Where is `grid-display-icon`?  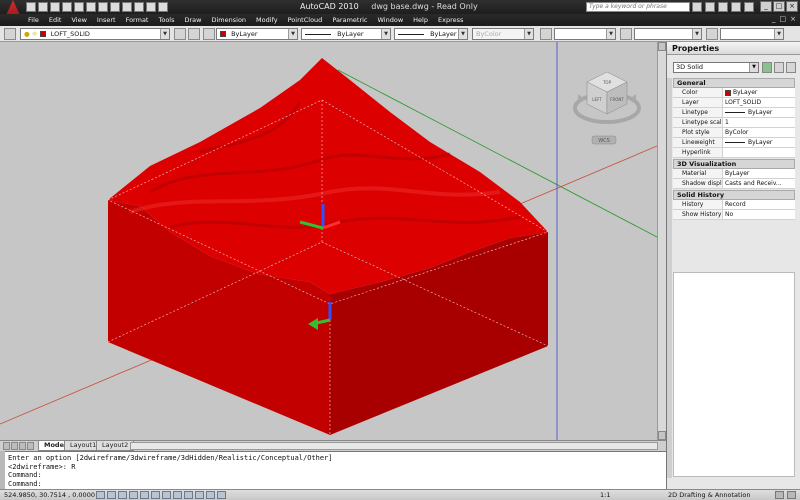 grid-display-icon is located at coordinates (111, 495).